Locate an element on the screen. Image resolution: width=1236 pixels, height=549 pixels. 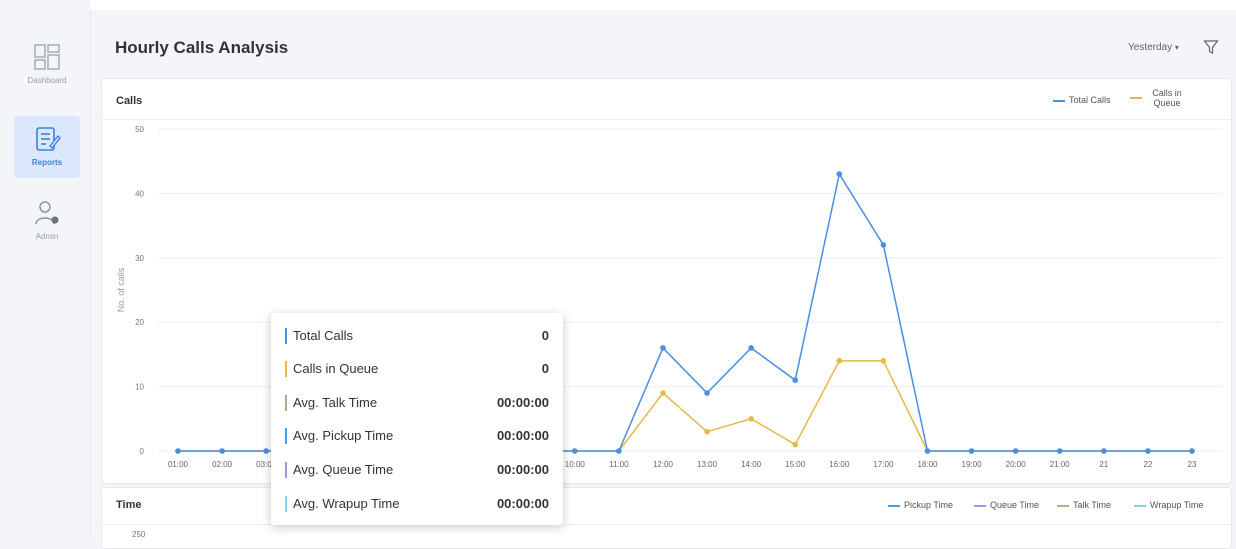
chevron-down-icon: ▾ is located at coordinates (1176, 47).